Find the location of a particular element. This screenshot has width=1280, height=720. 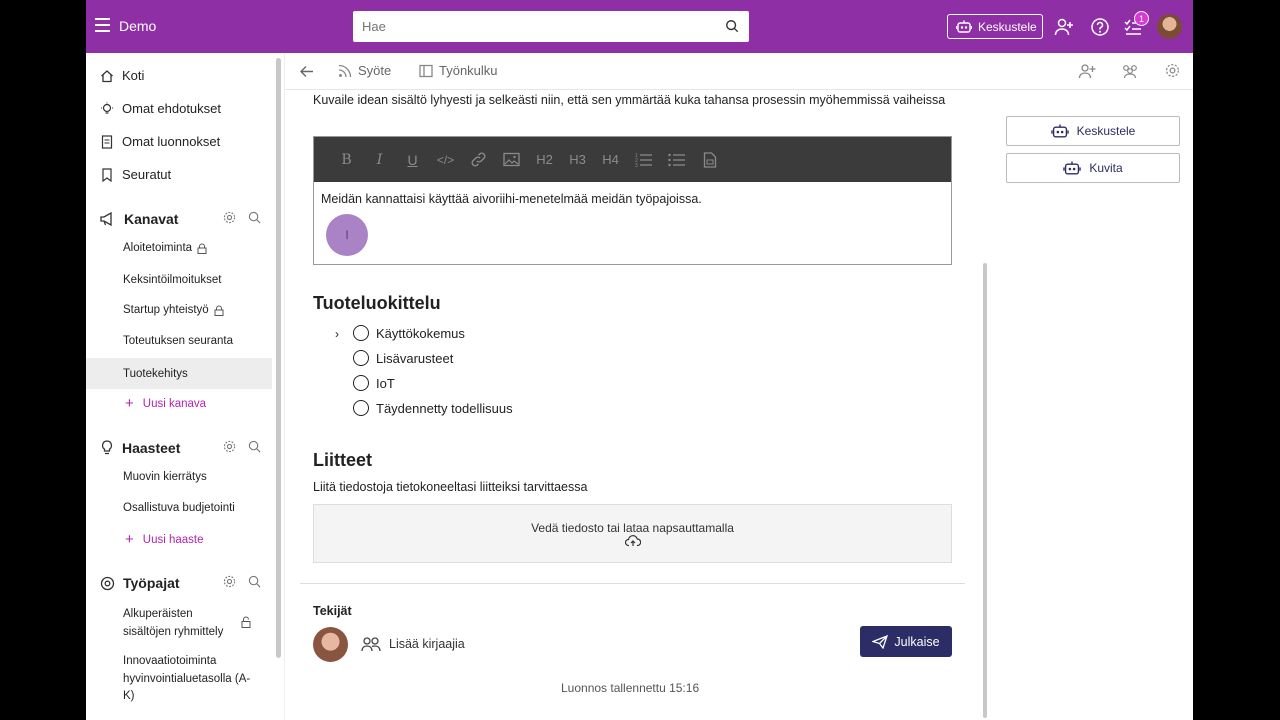

file-dropzone: Vedä tiedosto tai lataa napsauttamalla is located at coordinates (632, 533).